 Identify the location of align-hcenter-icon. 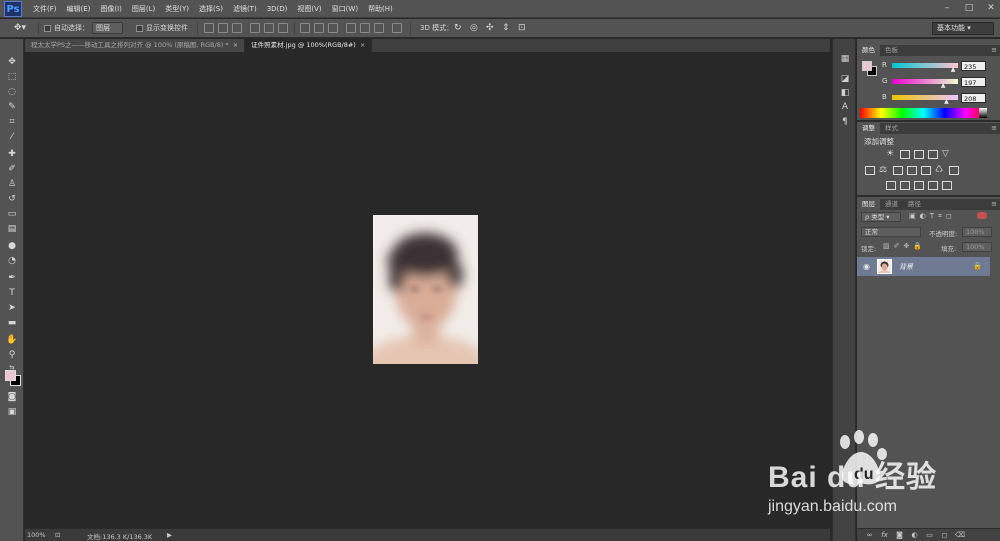
(269, 28).